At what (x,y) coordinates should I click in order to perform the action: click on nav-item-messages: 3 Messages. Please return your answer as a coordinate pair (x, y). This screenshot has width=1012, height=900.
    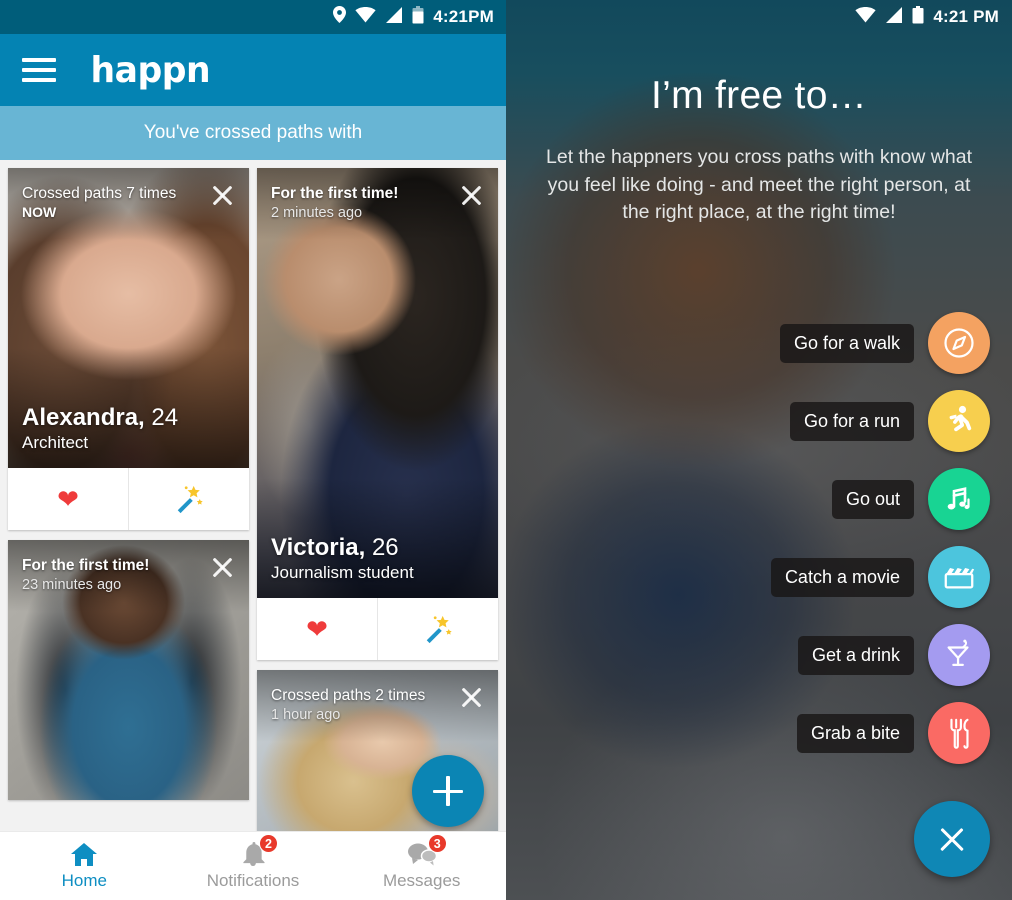
    Looking at the image, I should click on (421, 866).